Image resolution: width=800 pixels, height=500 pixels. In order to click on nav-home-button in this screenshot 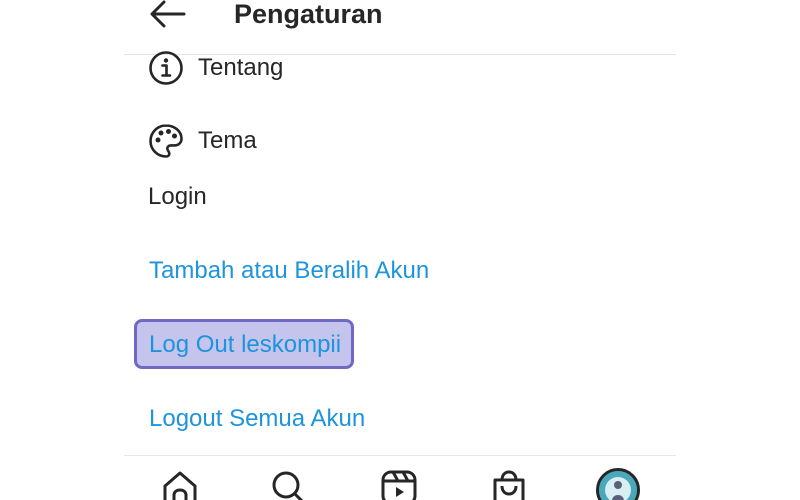, I will do `click(180, 484)`.